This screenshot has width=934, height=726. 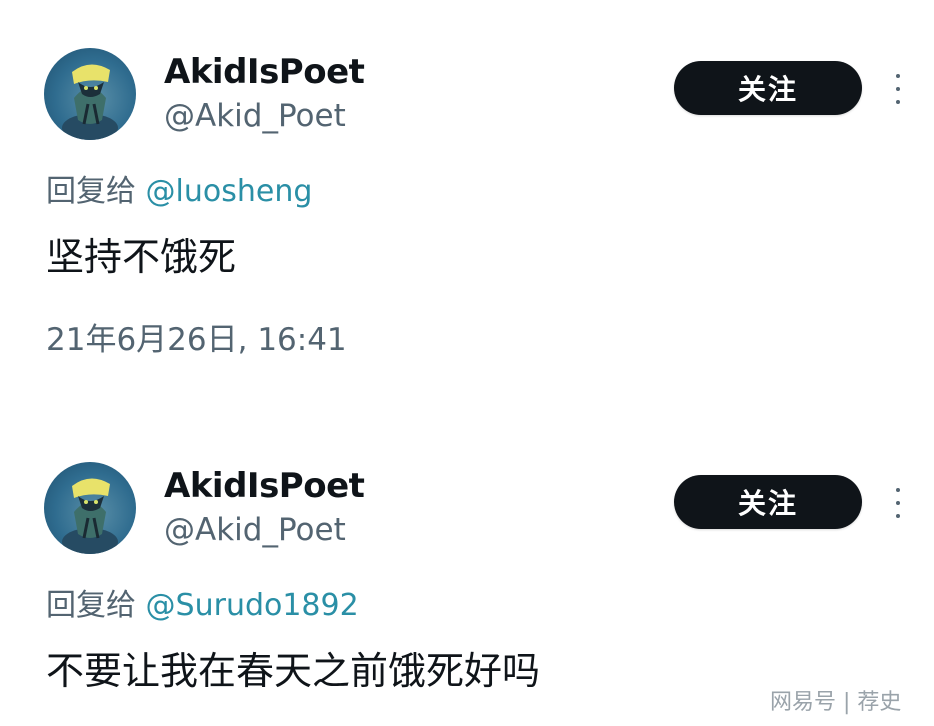 I want to click on reply-context: 回复给 @luosheng, so click(x=179, y=188).